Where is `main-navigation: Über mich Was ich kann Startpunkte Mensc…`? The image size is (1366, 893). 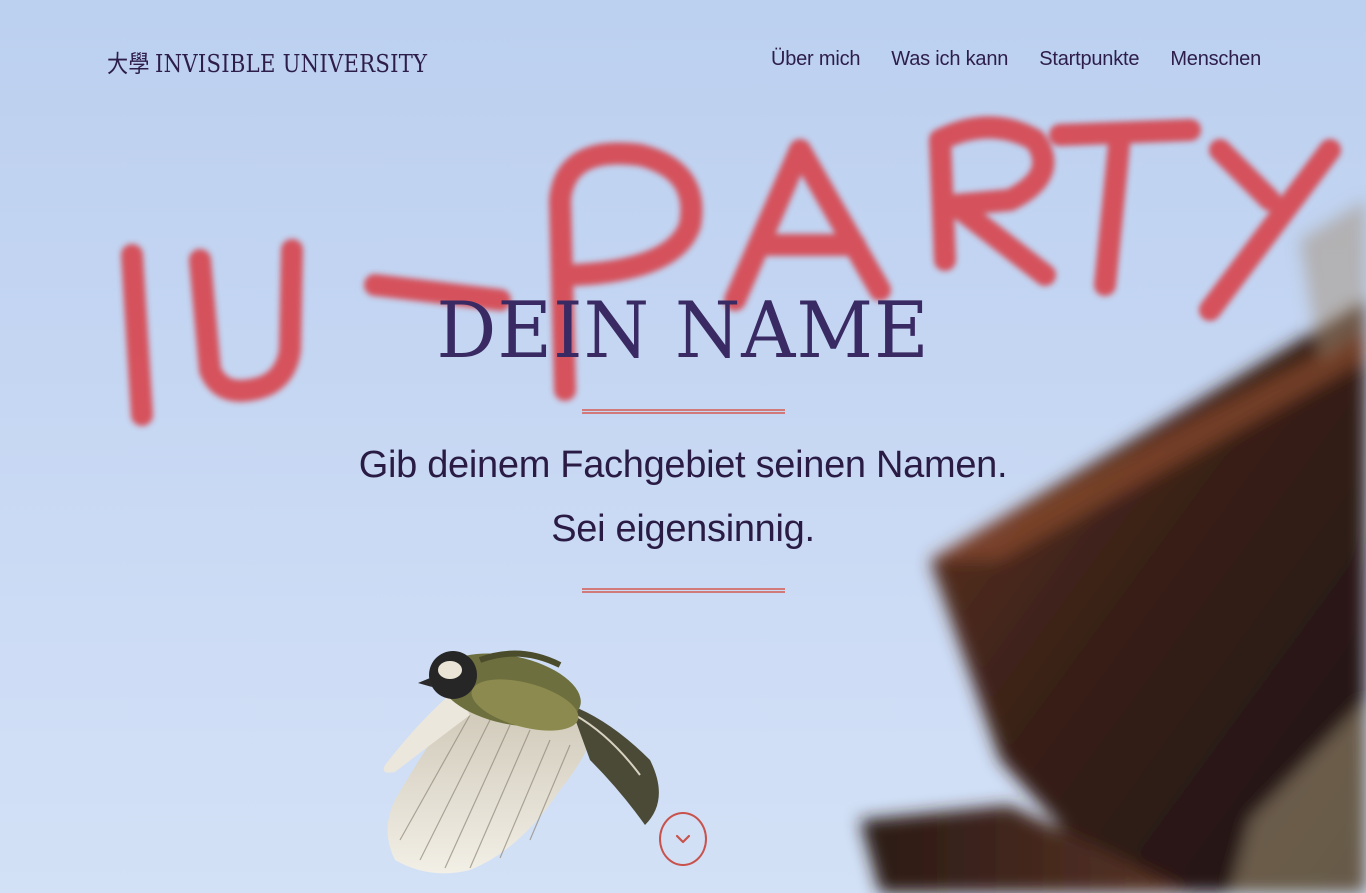 main-navigation: Über mich Was ich kann Startpunkte Mensc… is located at coordinates (1016, 59).